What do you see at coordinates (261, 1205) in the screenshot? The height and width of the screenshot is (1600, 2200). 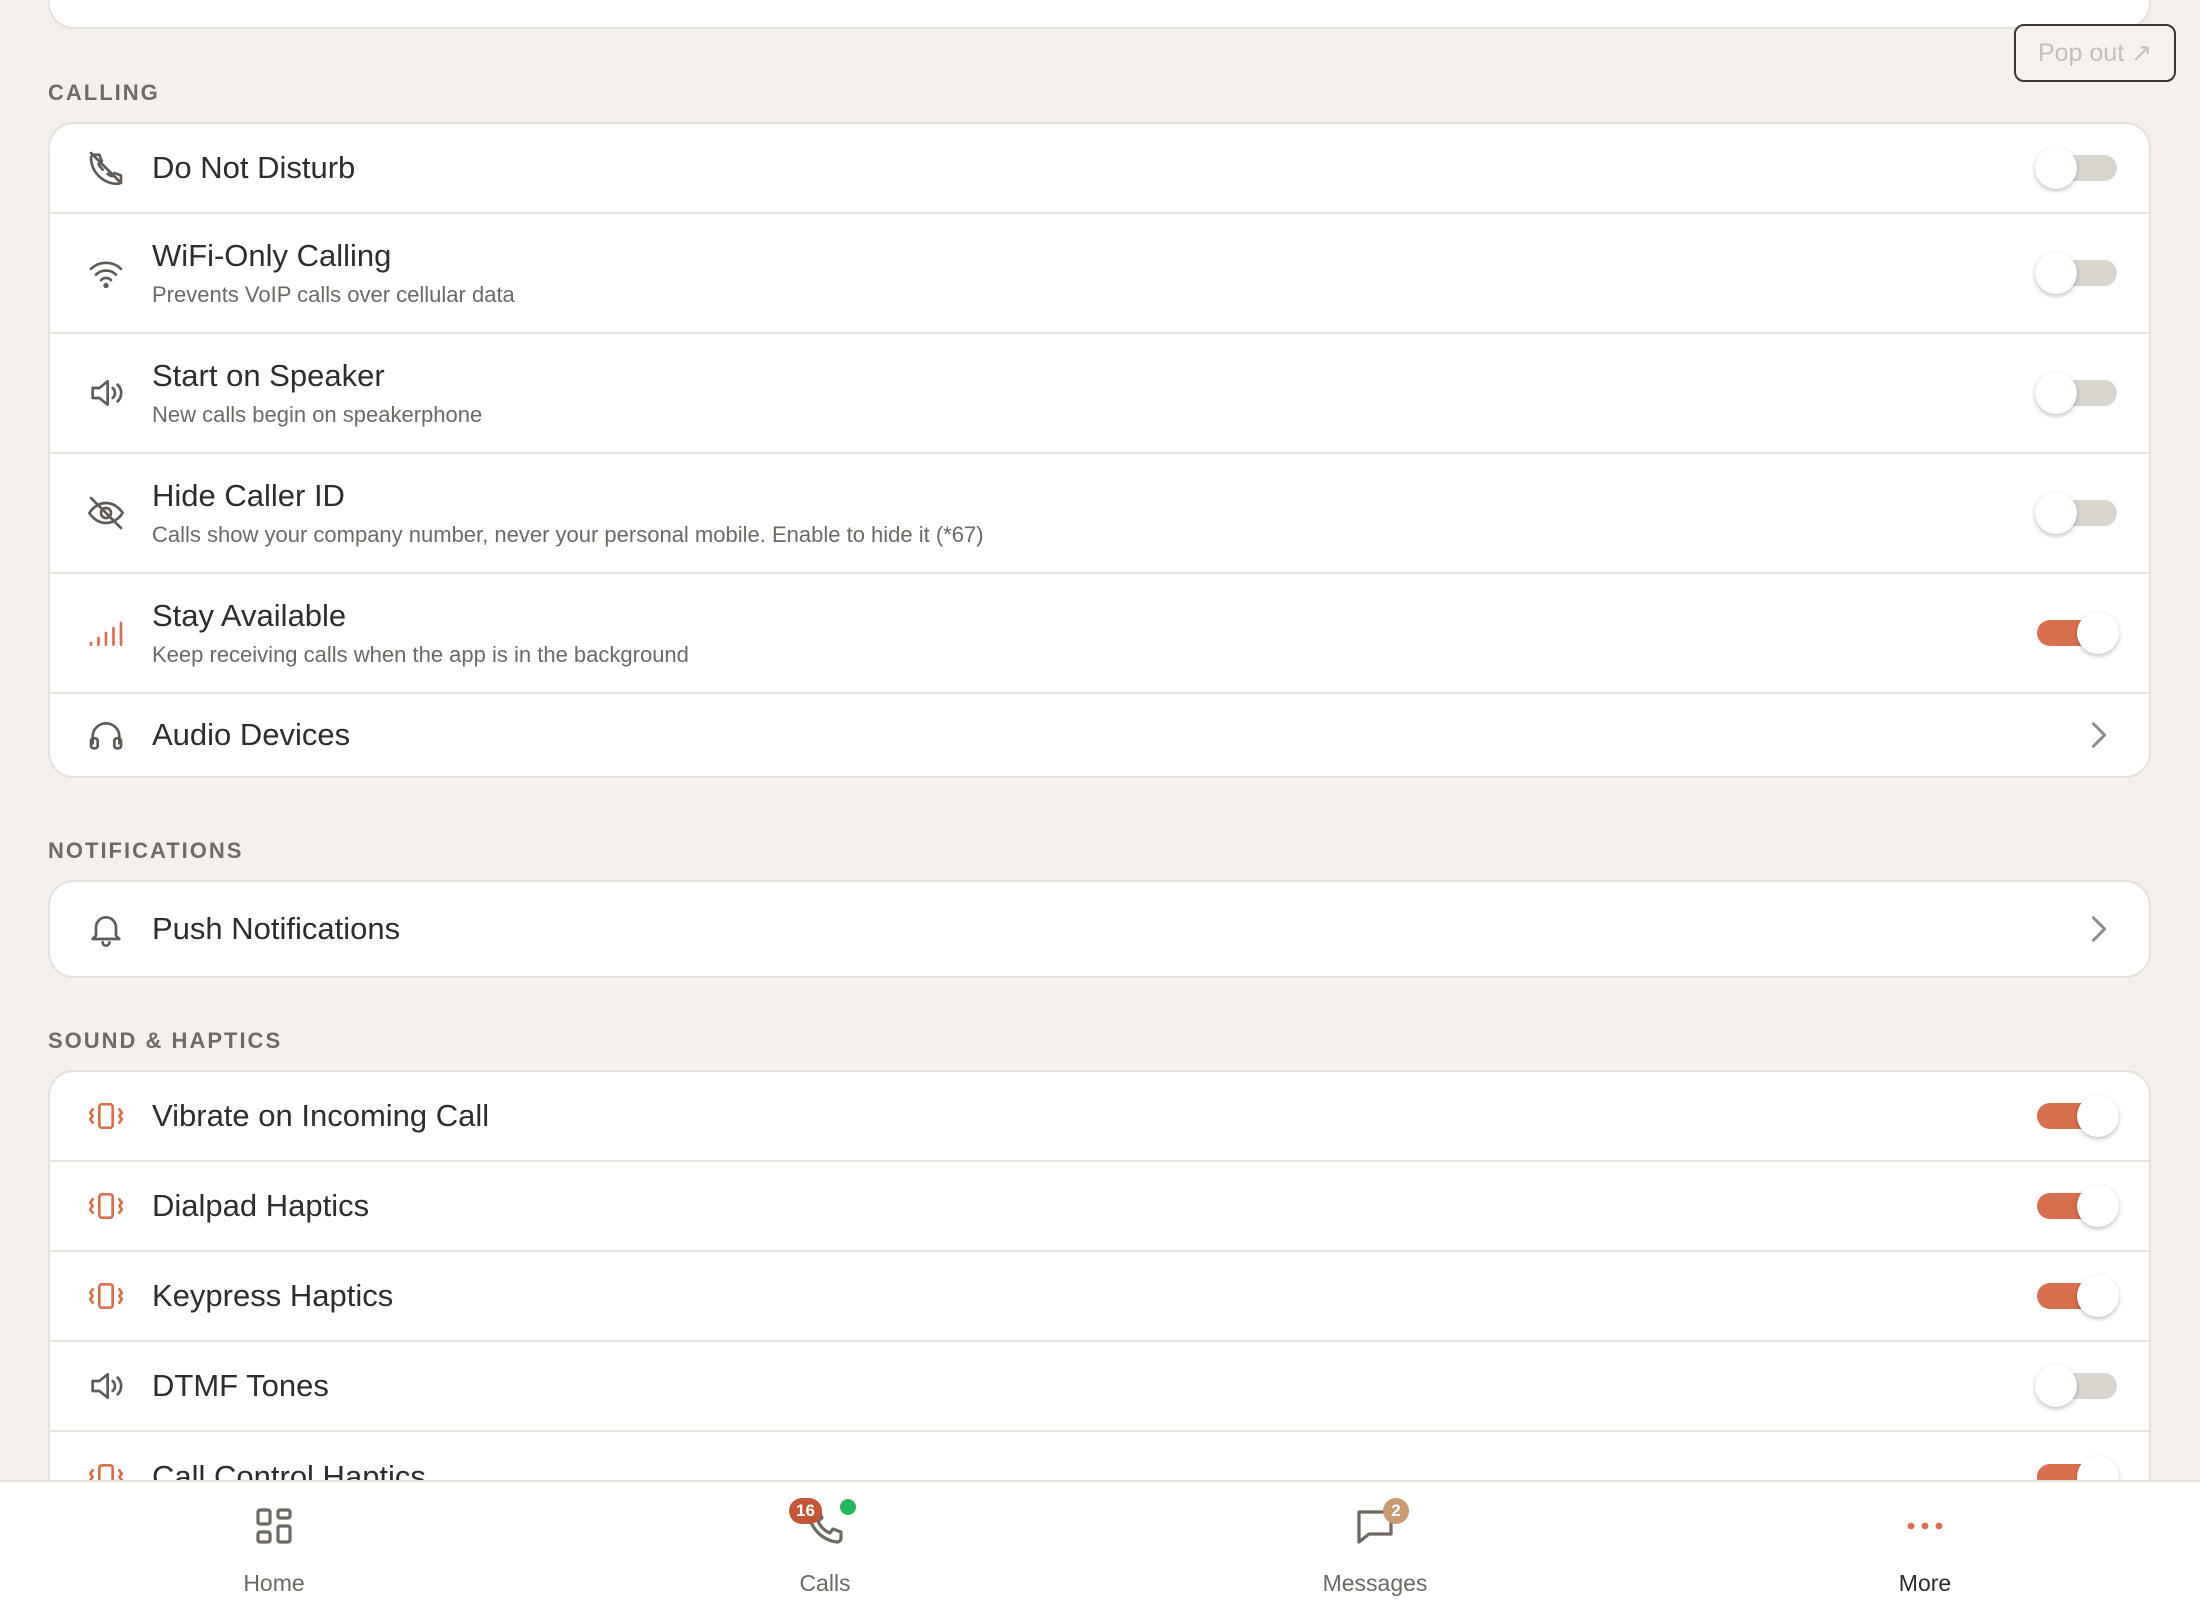 I see `setting-label: Dialpad Haptics` at bounding box center [261, 1205].